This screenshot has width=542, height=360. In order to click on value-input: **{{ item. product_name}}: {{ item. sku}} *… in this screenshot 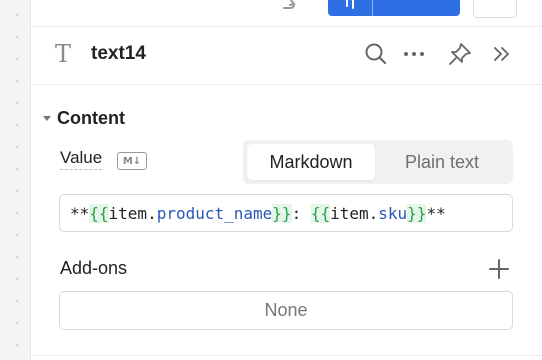, I will do `click(286, 213)`.